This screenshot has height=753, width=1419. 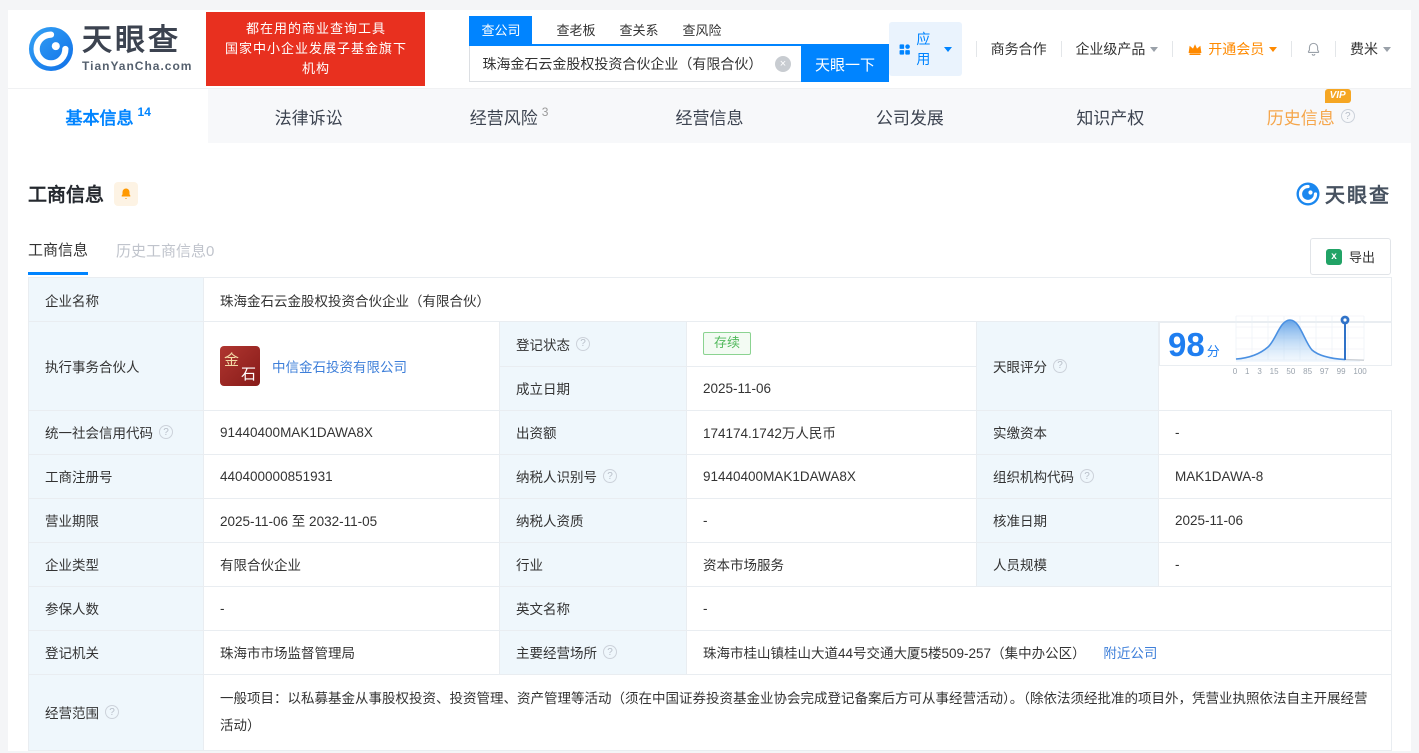 What do you see at coordinates (679, 30) in the screenshot?
I see `search-tabs: 查公司 查老板 查关系 查风险` at bounding box center [679, 30].